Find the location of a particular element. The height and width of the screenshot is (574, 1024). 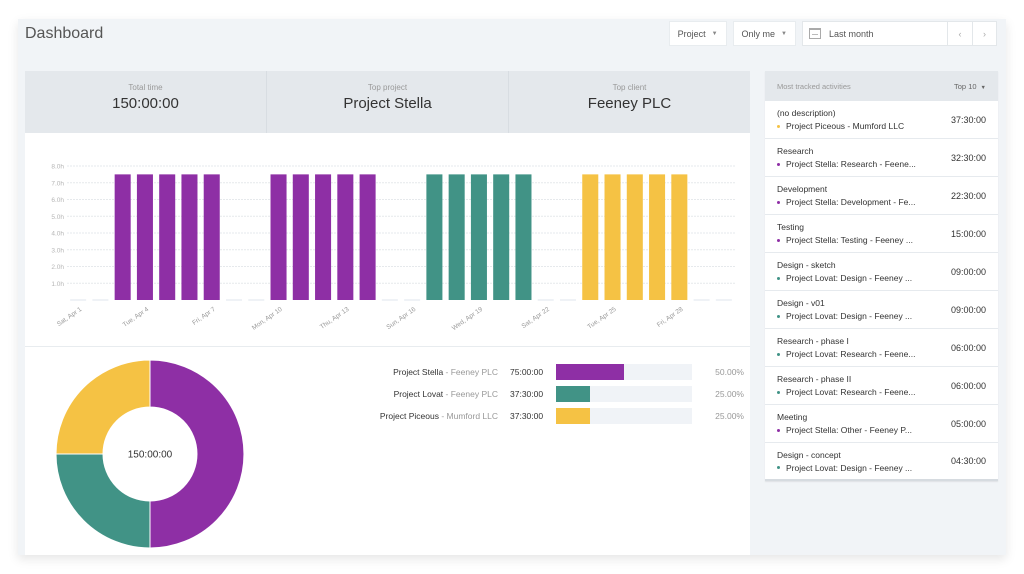

y-tick-label: 7.0h is located at coordinates (57, 183).